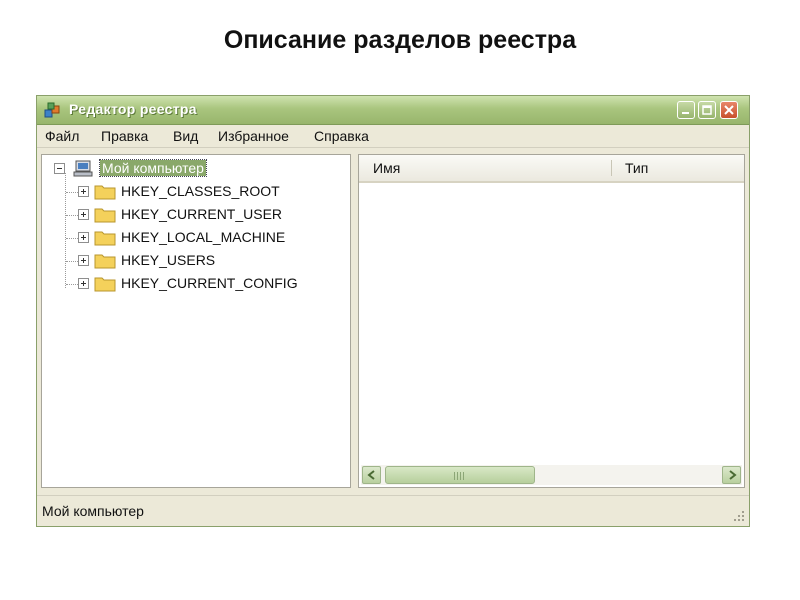 The height and width of the screenshot is (600, 800). I want to click on maximize-icon, so click(707, 110).